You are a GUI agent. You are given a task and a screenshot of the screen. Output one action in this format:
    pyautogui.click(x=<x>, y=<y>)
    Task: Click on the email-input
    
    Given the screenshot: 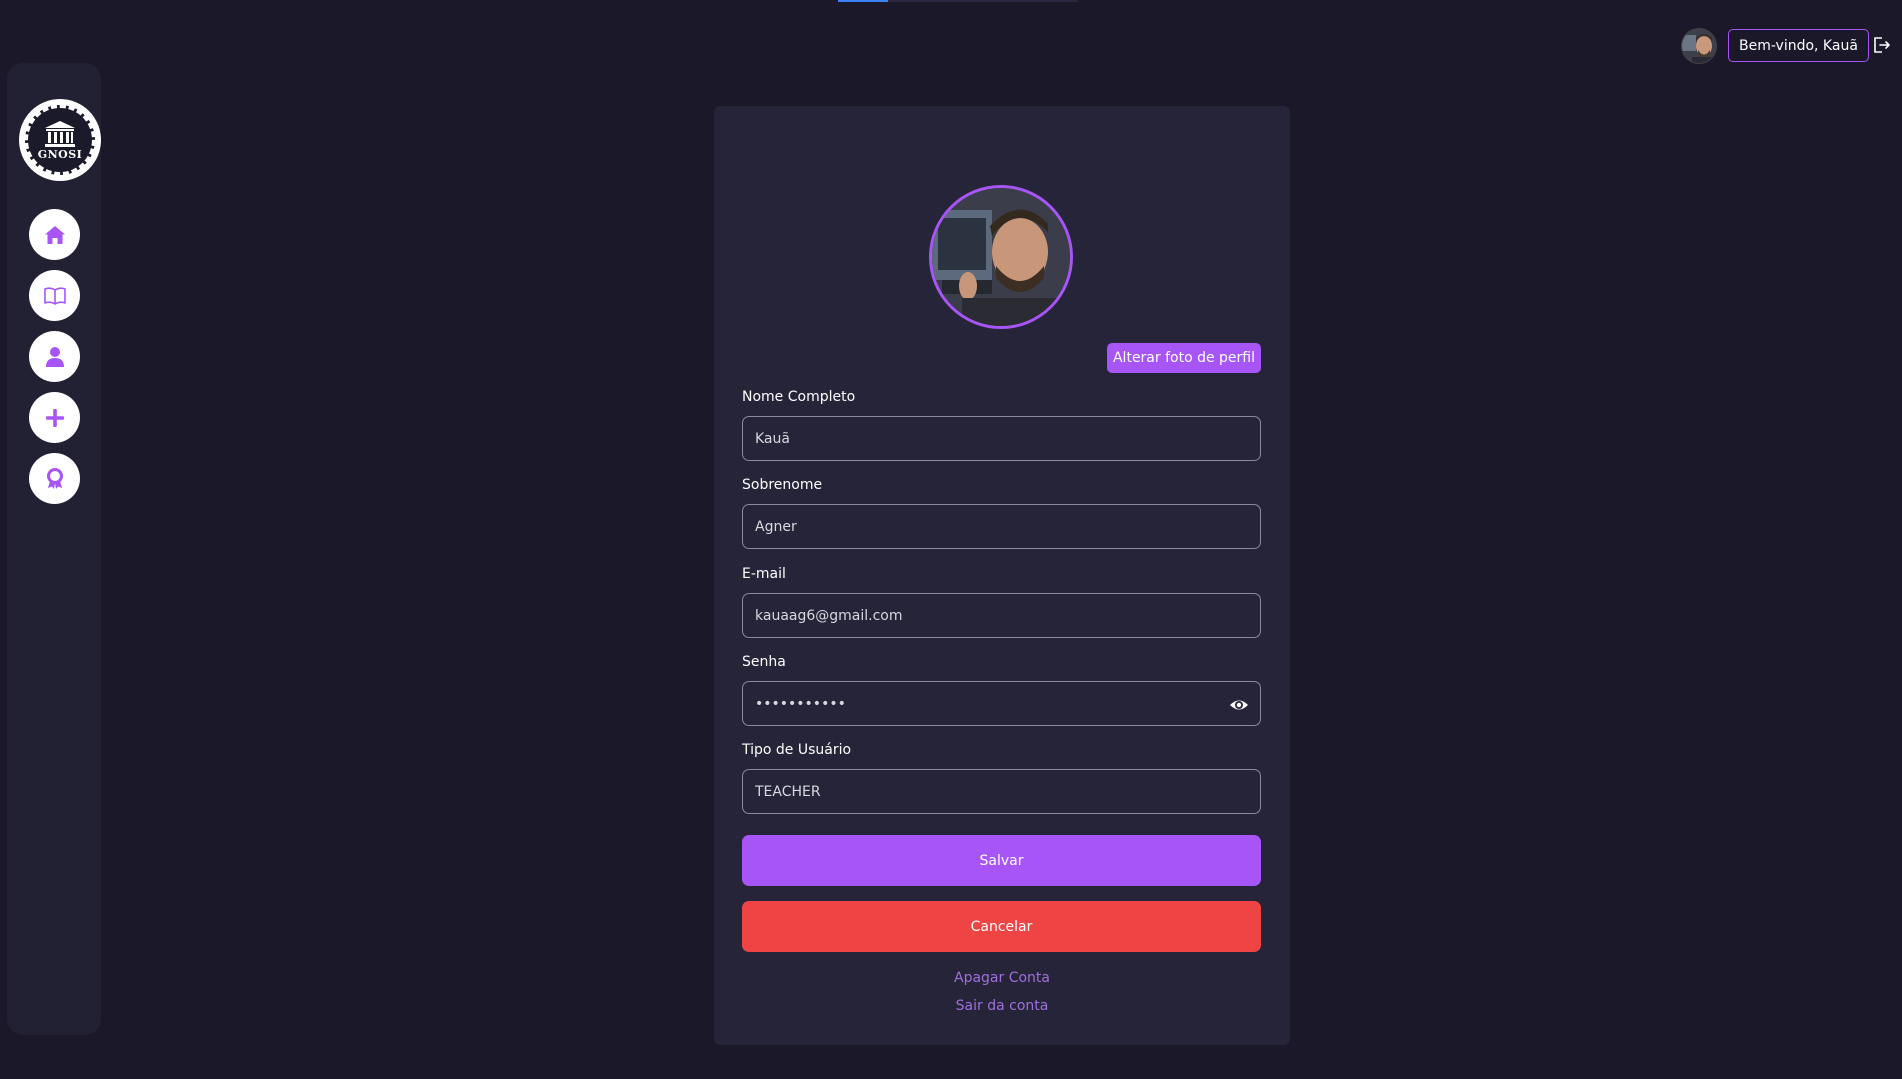 What is the action you would take?
    pyautogui.click(x=1001, y=615)
    